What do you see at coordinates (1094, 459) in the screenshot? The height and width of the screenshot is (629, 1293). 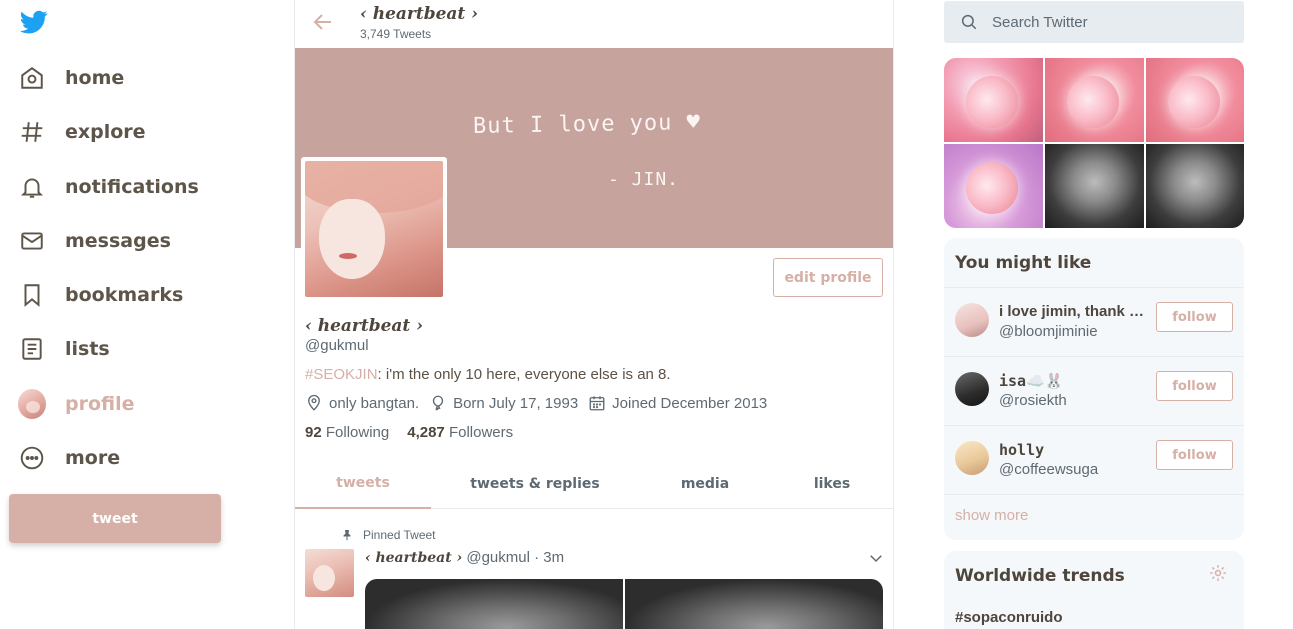 I see `suggestion-row: holly @coffeewsuga follow` at bounding box center [1094, 459].